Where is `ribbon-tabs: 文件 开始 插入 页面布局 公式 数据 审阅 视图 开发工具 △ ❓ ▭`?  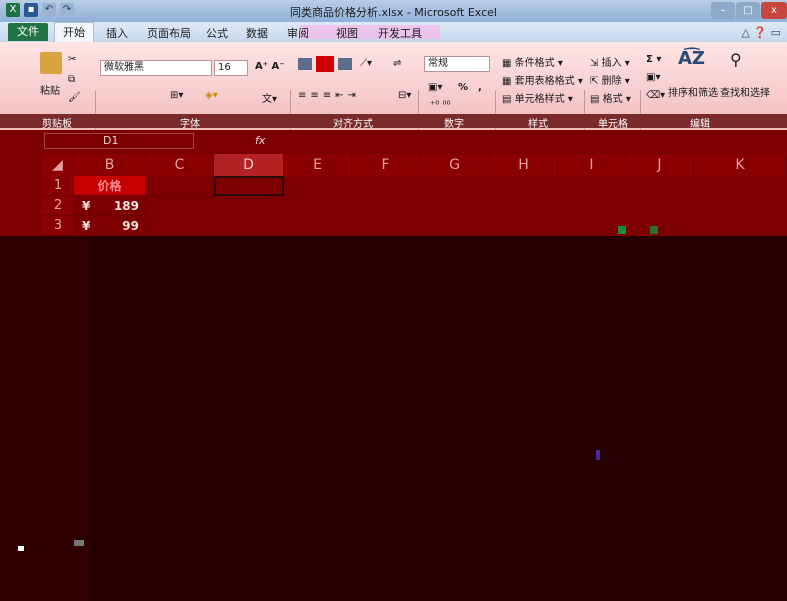 ribbon-tabs: 文件 开始 插入 页面布局 公式 数据 审阅 视图 开发工具 △ ❓ ▭ is located at coordinates (393, 32).